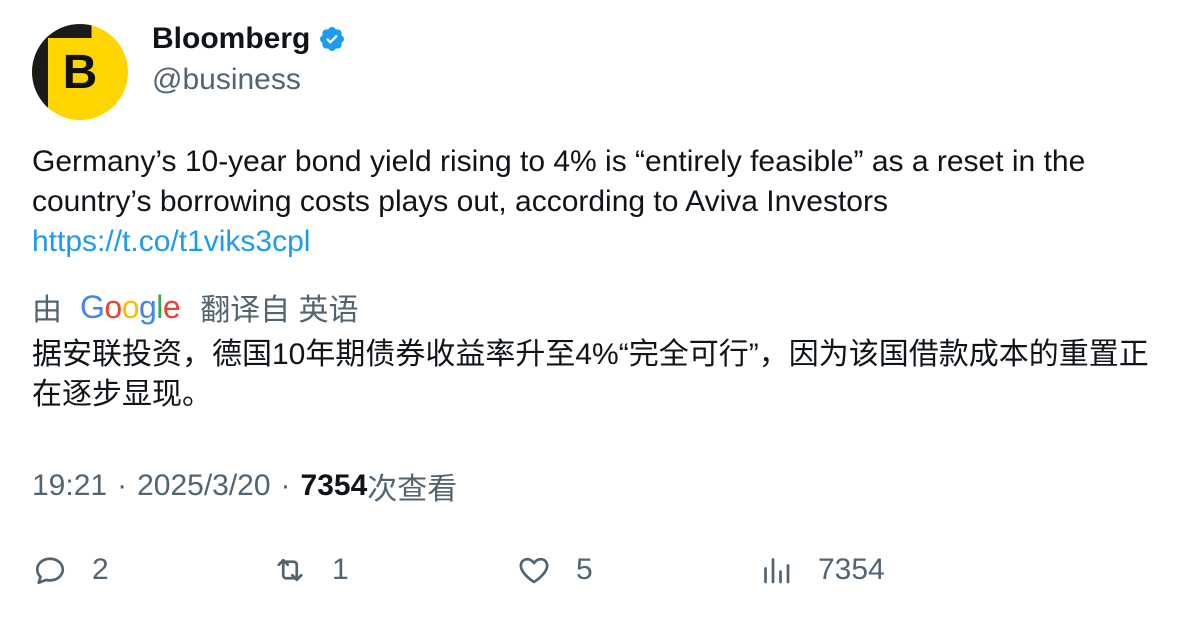 The image size is (1196, 618). Describe the element at coordinates (777, 571) in the screenshot. I see `analytics-icon` at that location.